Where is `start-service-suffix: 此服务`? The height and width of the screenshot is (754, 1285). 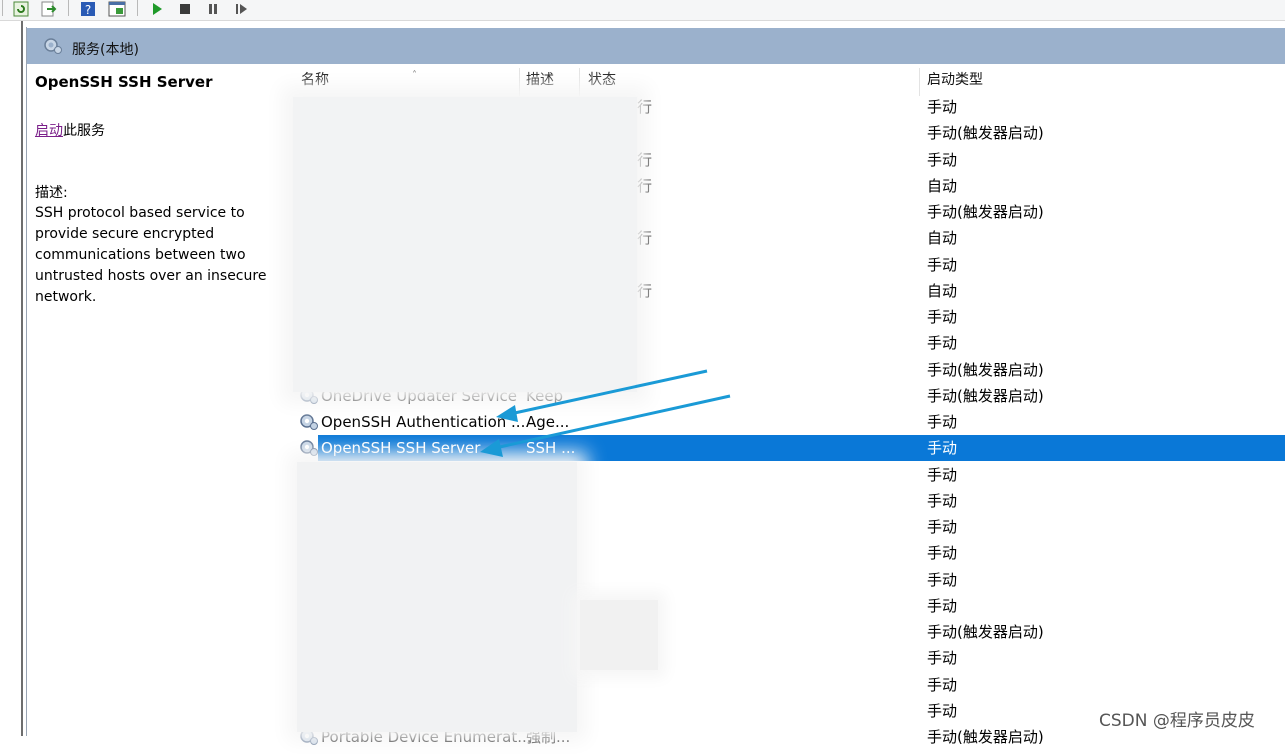
start-service-suffix: 此服务 is located at coordinates (84, 131).